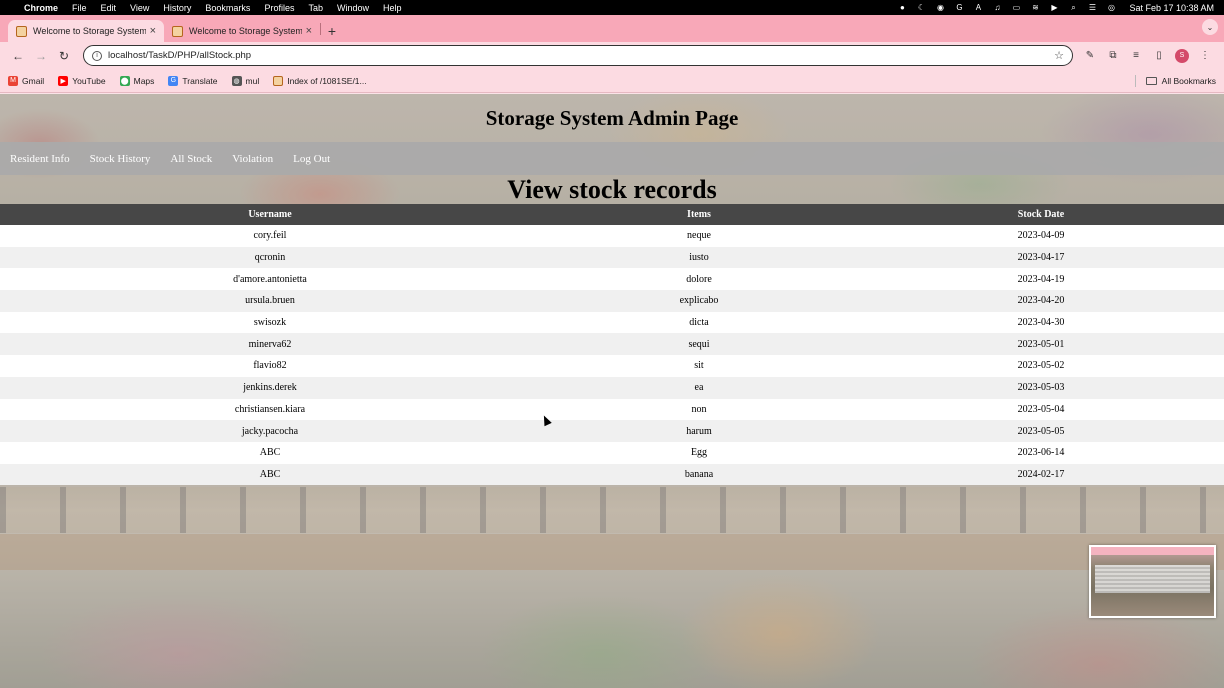 This screenshot has width=1224, height=688. What do you see at coordinates (279, 8) in the screenshot?
I see `menu-profiles: Profiles` at bounding box center [279, 8].